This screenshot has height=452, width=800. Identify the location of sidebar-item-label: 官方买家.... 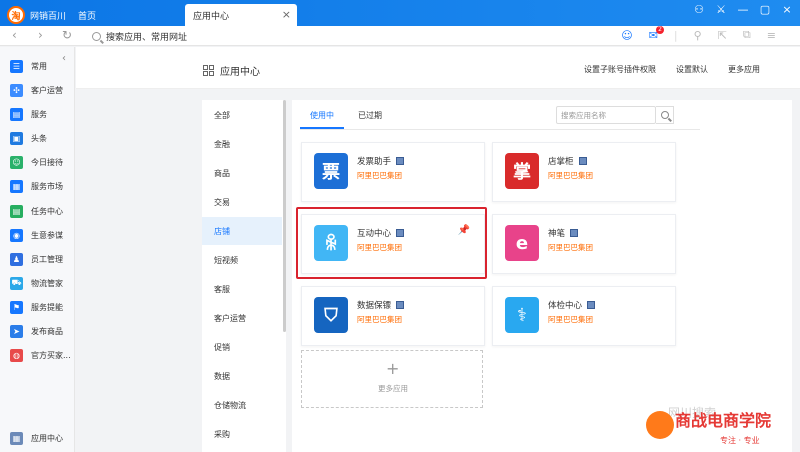
(51, 355).